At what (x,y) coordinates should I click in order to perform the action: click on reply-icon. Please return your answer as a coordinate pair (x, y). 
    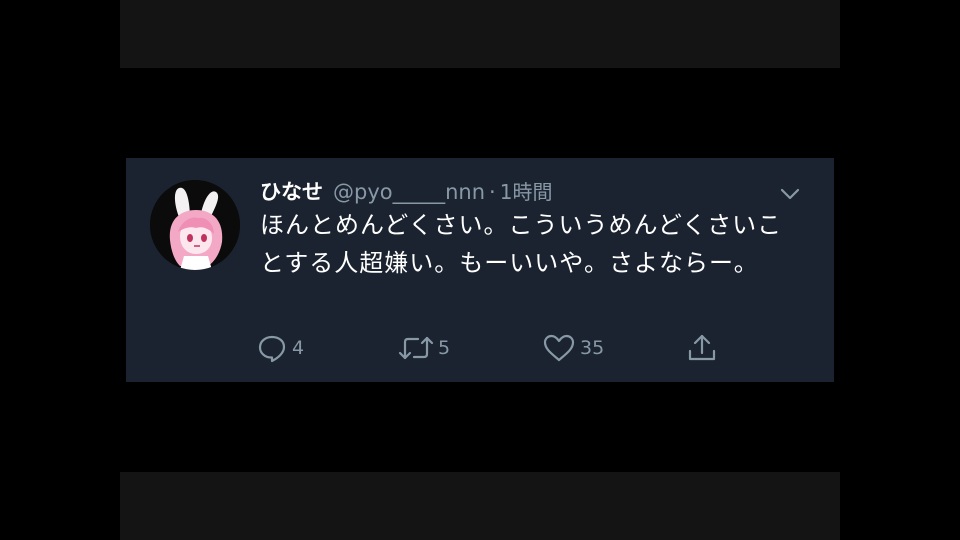
    Looking at the image, I should click on (272, 348).